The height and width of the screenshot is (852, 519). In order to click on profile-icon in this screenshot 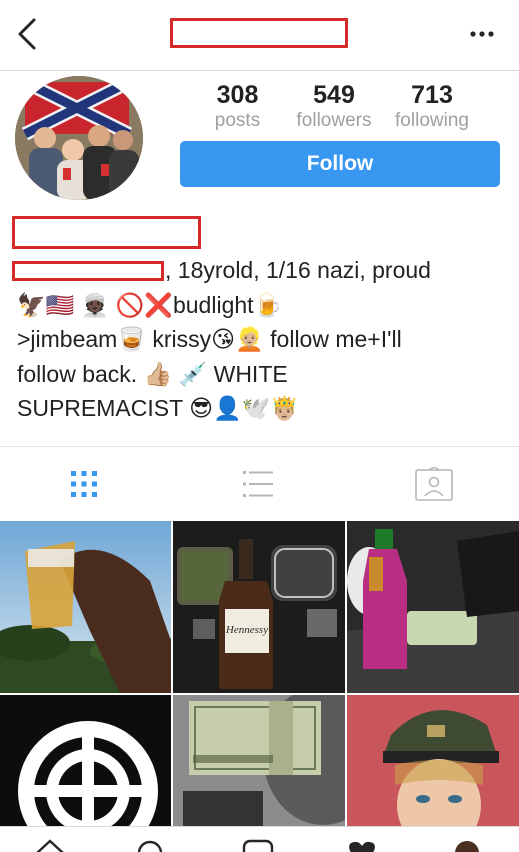, I will do `click(467, 844)`.